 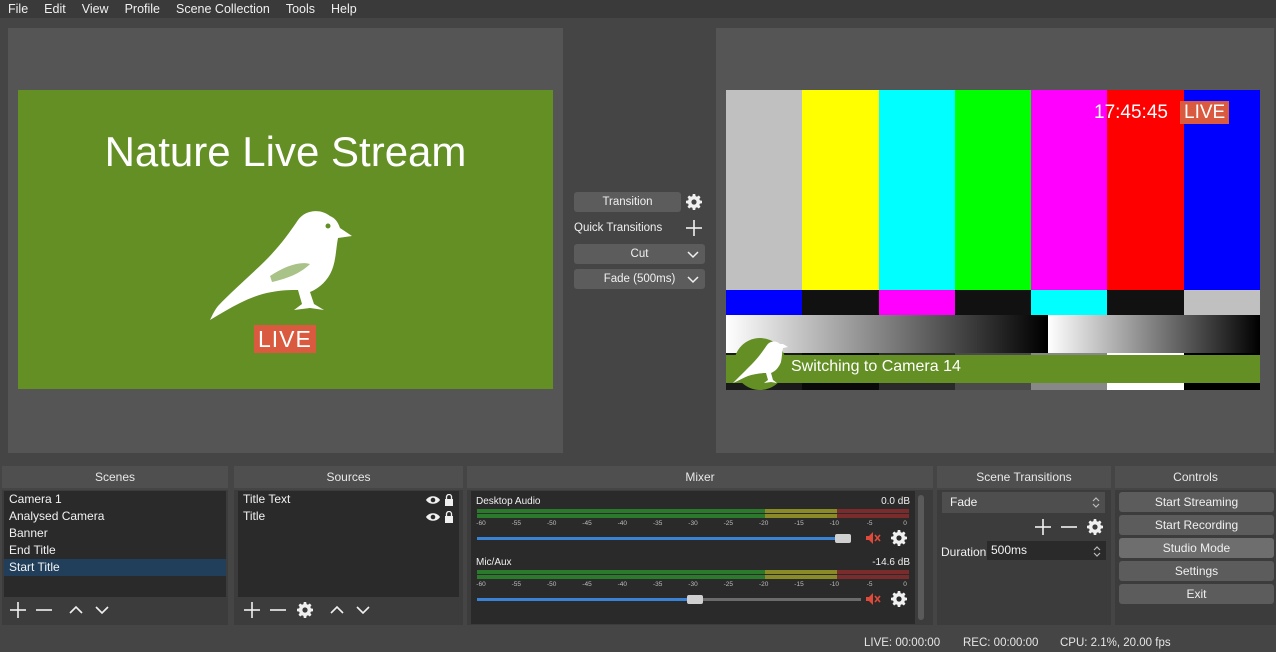 I want to click on scenes-dock-title: Scenes, so click(x=115, y=477).